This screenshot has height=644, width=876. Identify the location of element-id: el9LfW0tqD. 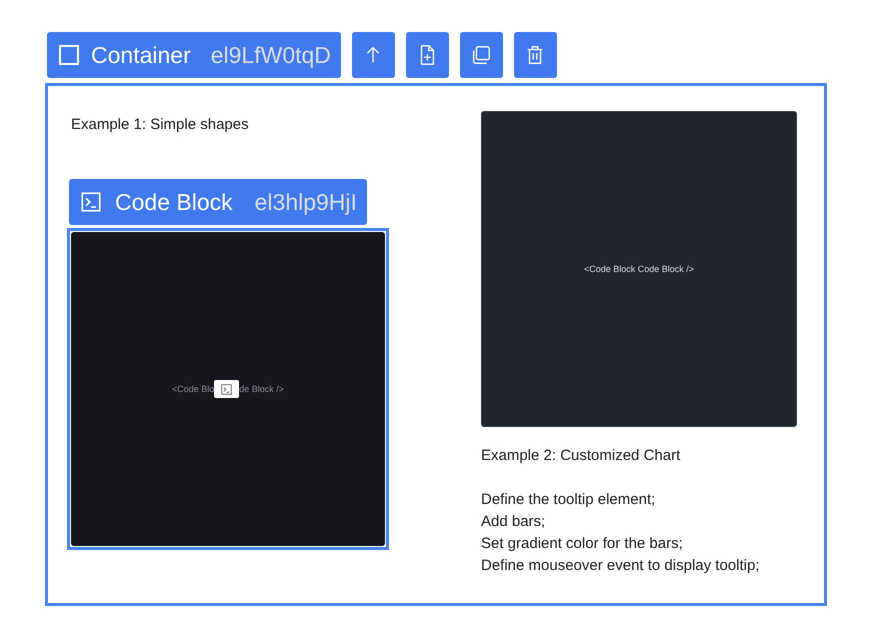
(270, 55).